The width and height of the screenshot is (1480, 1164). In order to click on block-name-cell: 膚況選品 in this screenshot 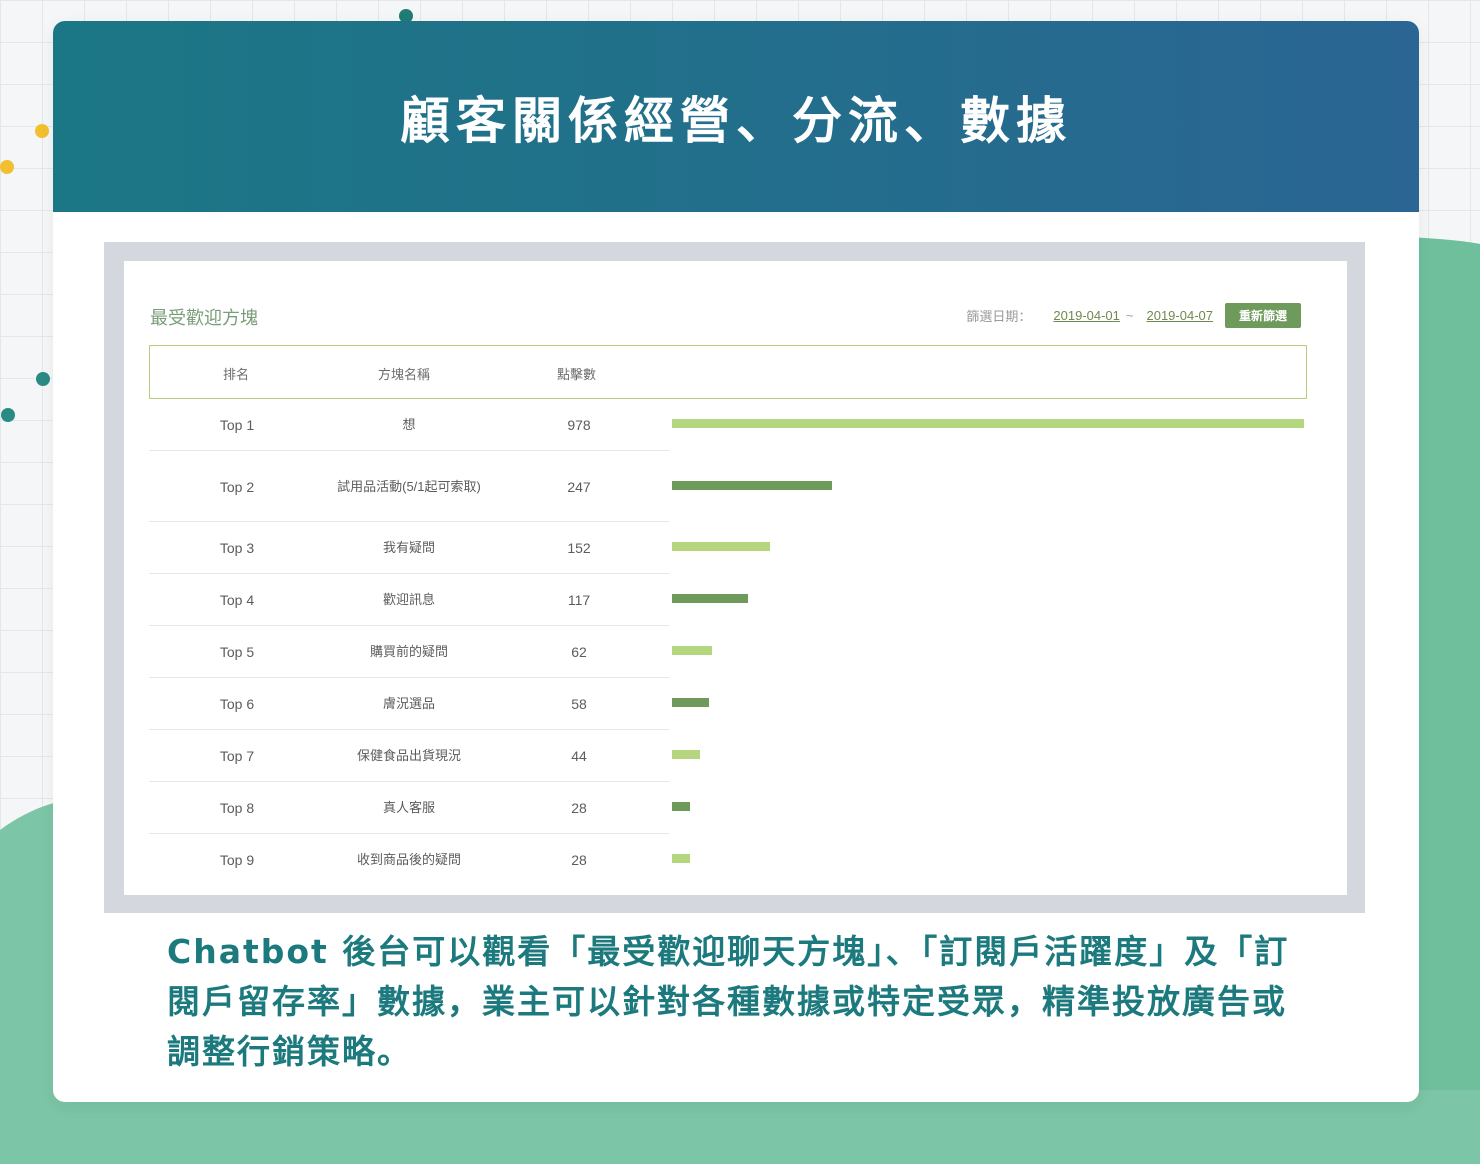, I will do `click(408, 703)`.